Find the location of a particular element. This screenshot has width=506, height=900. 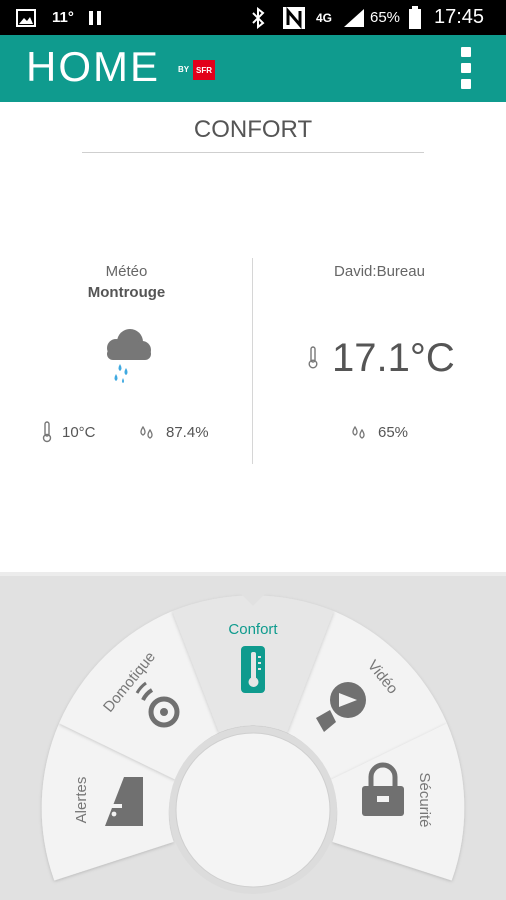

battery-percent: 65% is located at coordinates (385, 17).